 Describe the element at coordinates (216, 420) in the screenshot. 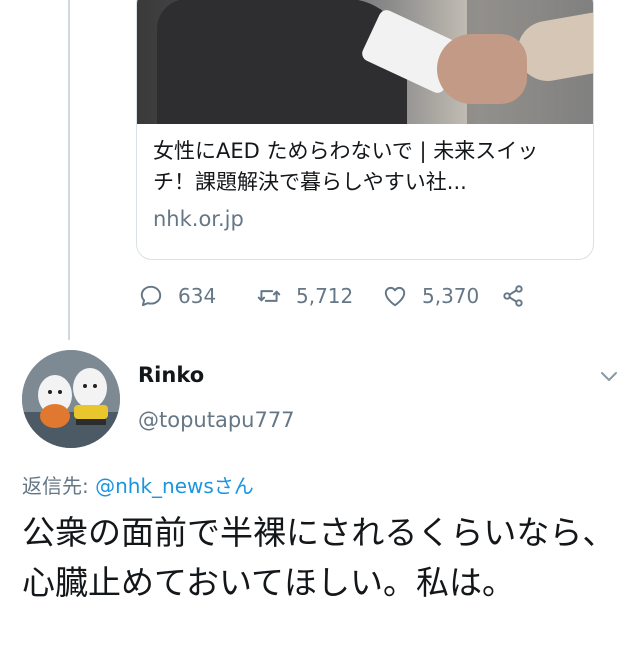

I see `user-handle: @toputapu777` at that location.